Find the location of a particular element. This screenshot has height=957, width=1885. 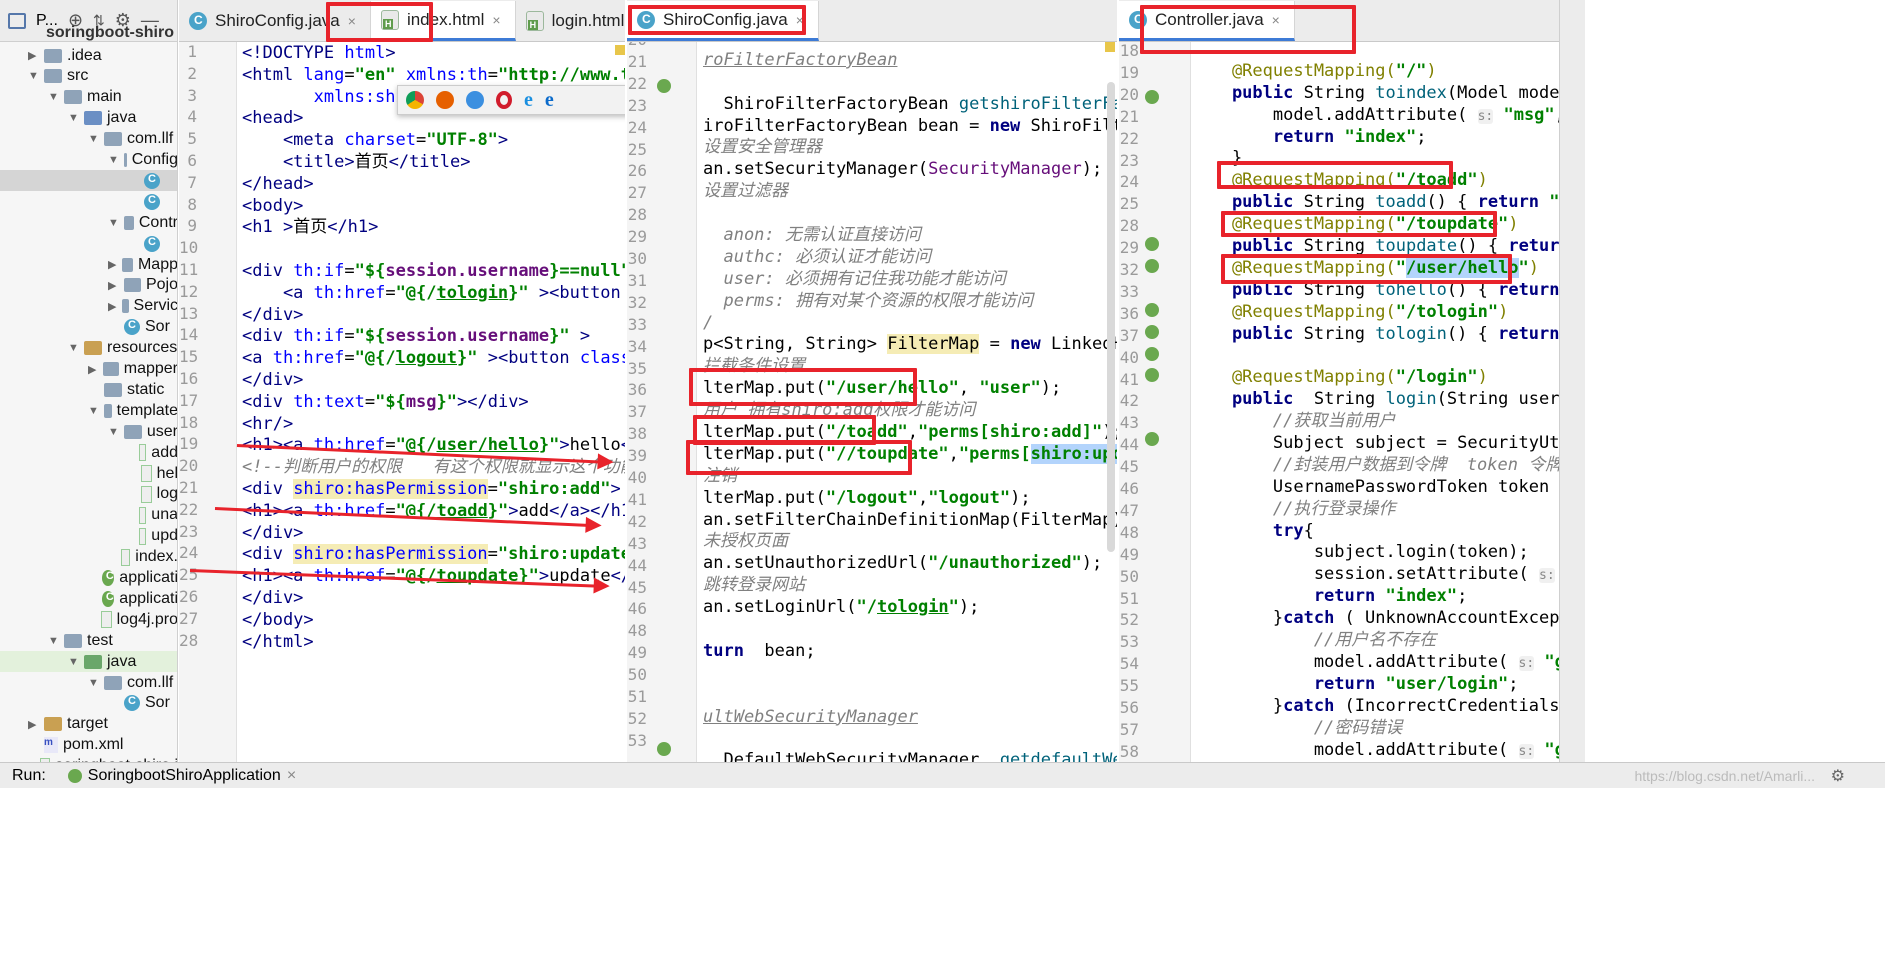

code-line: </head> is located at coordinates (433, 185).